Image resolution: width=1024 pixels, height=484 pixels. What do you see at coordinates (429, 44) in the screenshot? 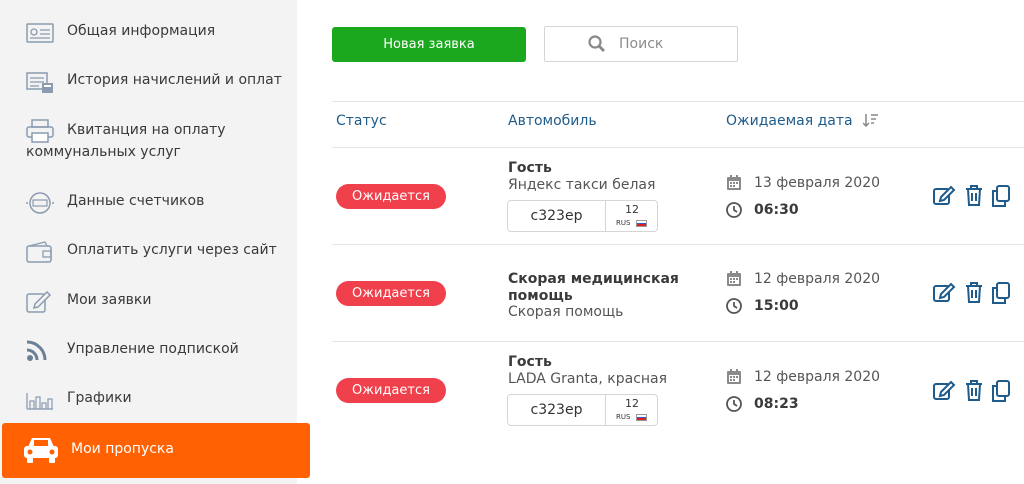
I see `new-request-button: Новая заявка` at bounding box center [429, 44].